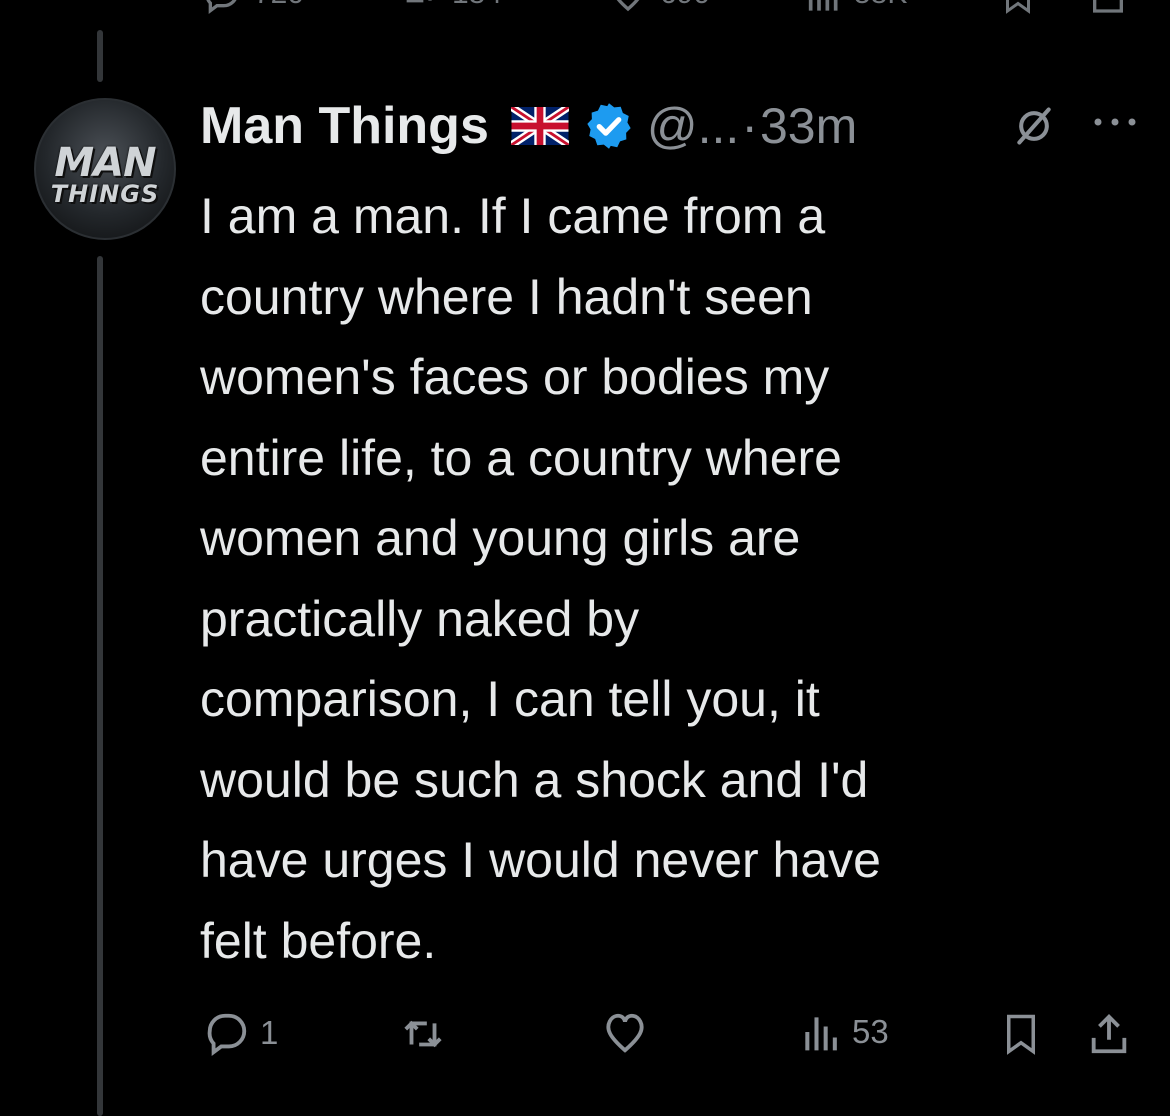  I want to click on share-button, so click(1109, 1034).